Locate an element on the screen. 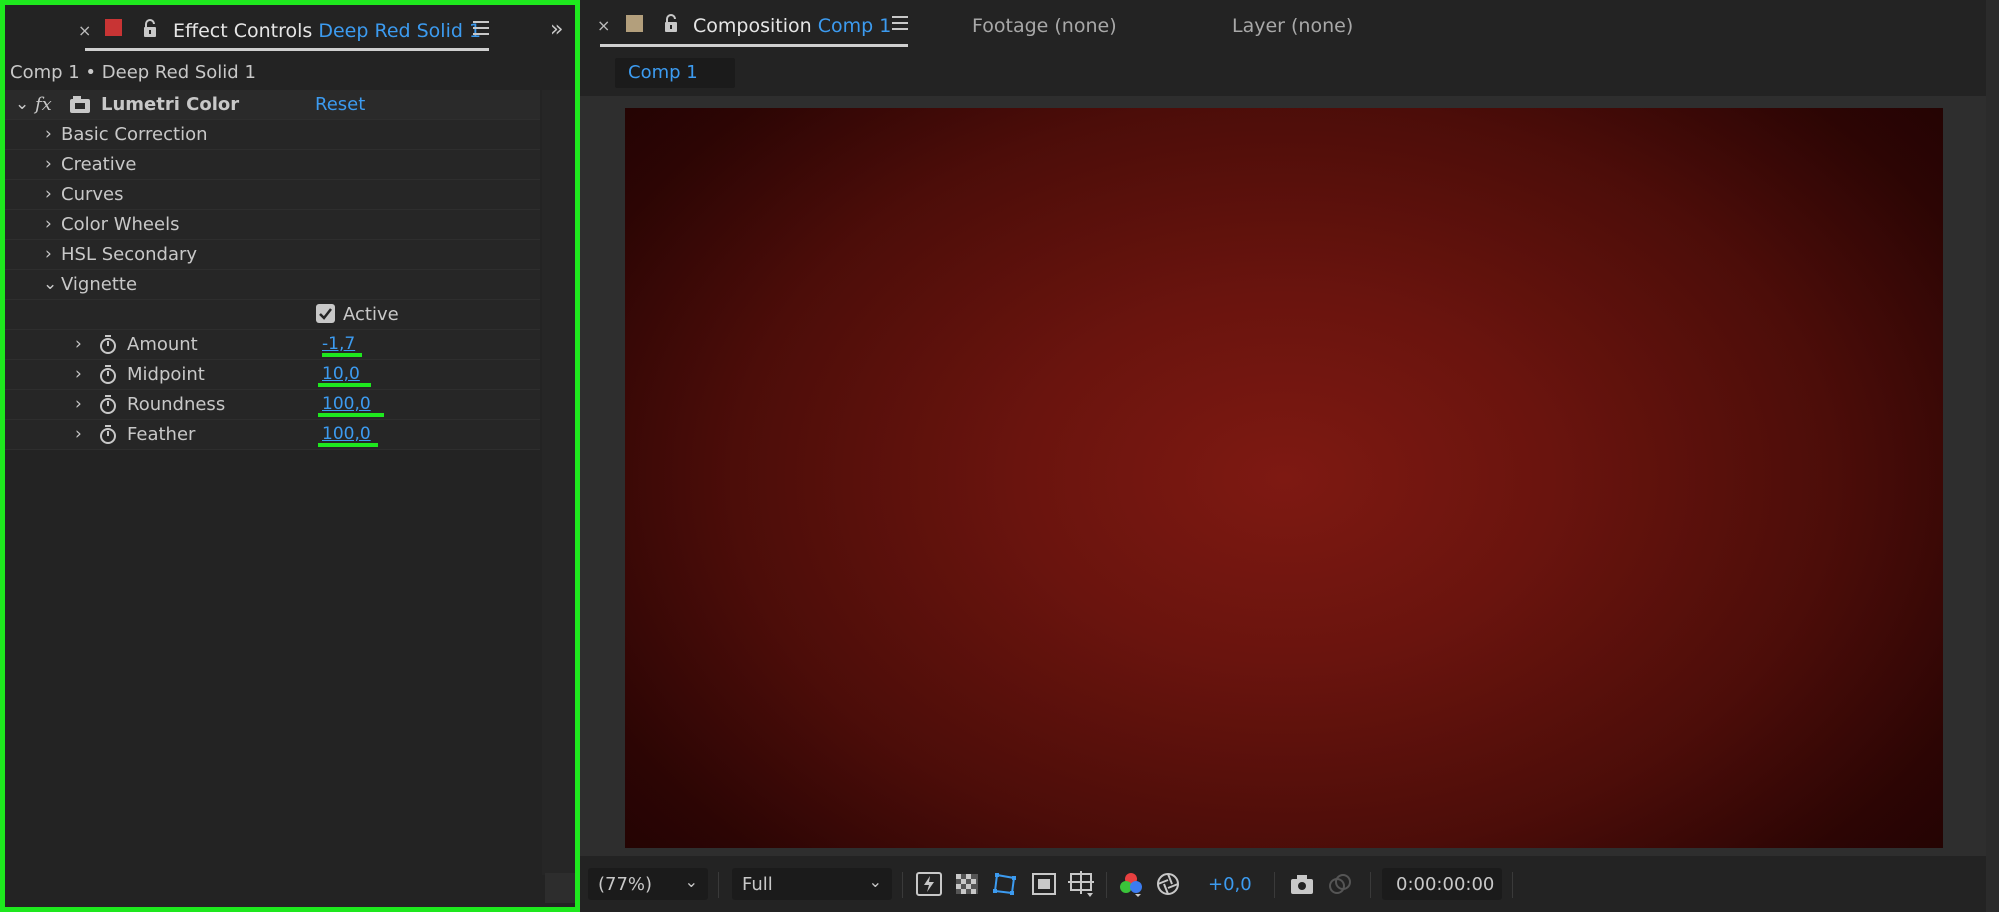 The height and width of the screenshot is (912, 1999). exposure-value: +0,0 is located at coordinates (1230, 884).